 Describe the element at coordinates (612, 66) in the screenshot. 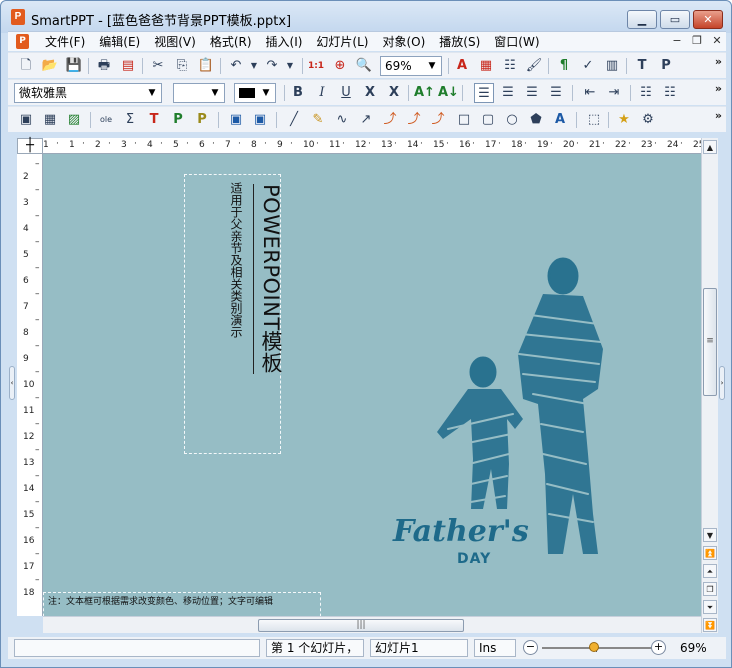

I see `chart-icon: ▥` at that location.